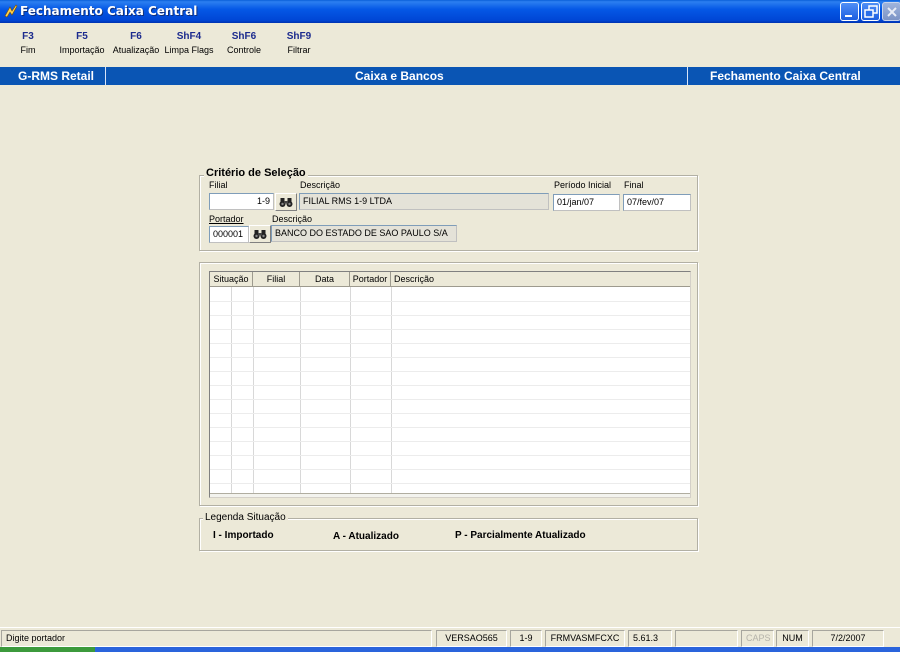 This screenshot has height=652, width=900. I want to click on column-header-filial: Filial, so click(276, 279).